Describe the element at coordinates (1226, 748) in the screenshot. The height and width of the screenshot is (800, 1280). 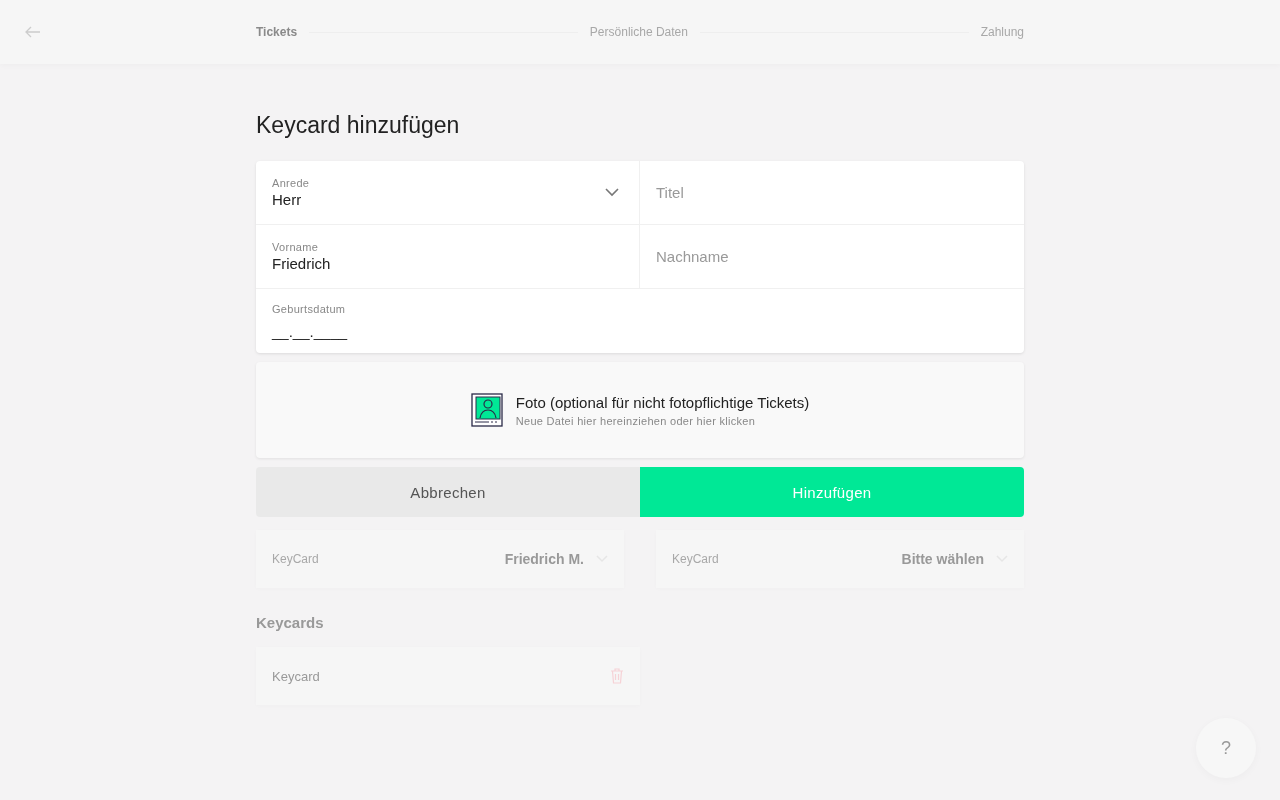
I see `help-button: ?` at that location.